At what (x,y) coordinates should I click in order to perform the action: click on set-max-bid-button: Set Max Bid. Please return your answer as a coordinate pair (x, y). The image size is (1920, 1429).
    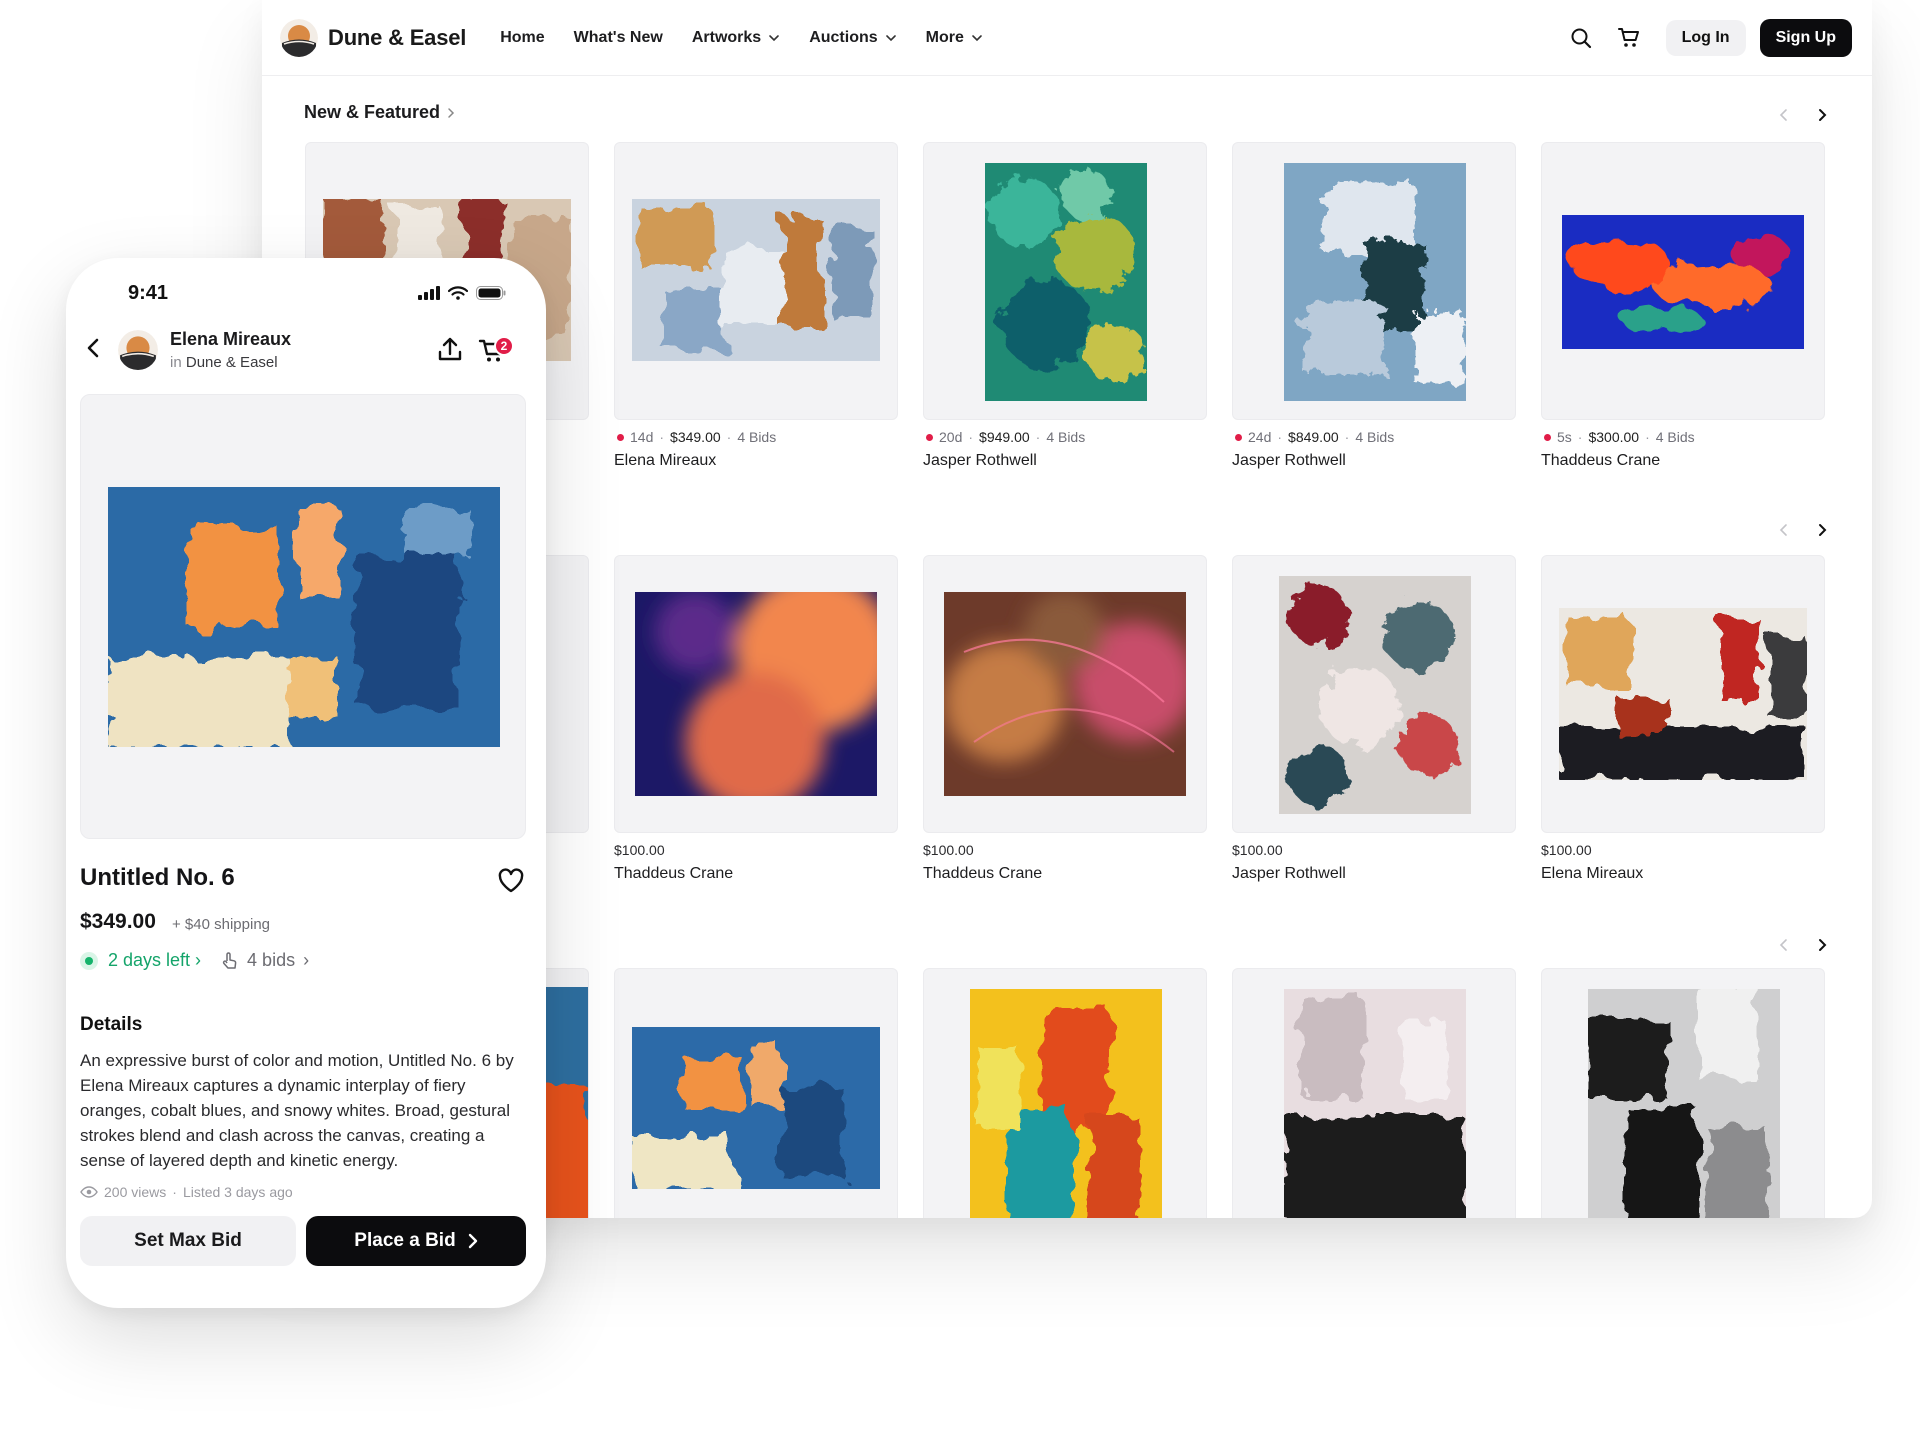
    Looking at the image, I should click on (188, 1241).